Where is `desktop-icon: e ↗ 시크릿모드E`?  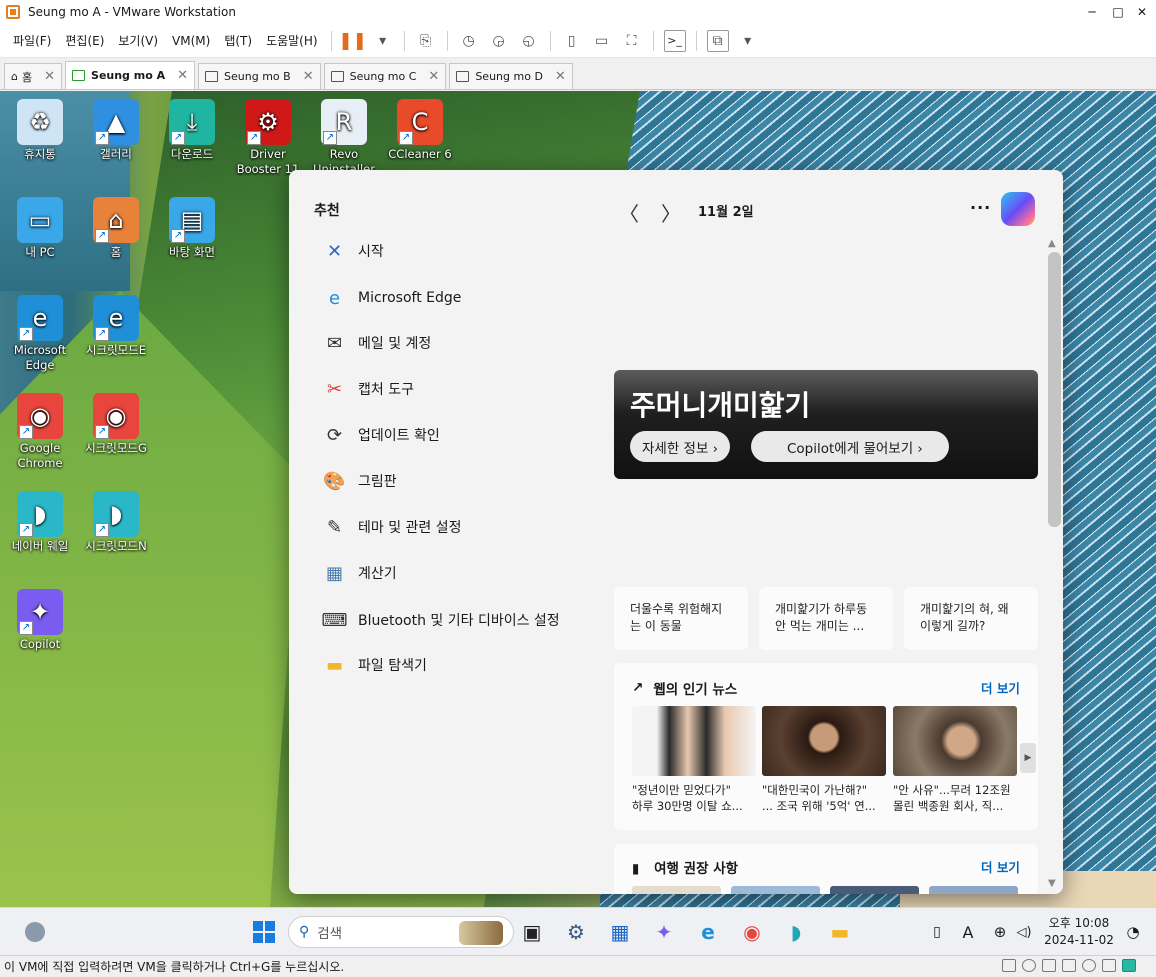
desktop-icon: e ↗ 시크릿모드E is located at coordinates (116, 326).